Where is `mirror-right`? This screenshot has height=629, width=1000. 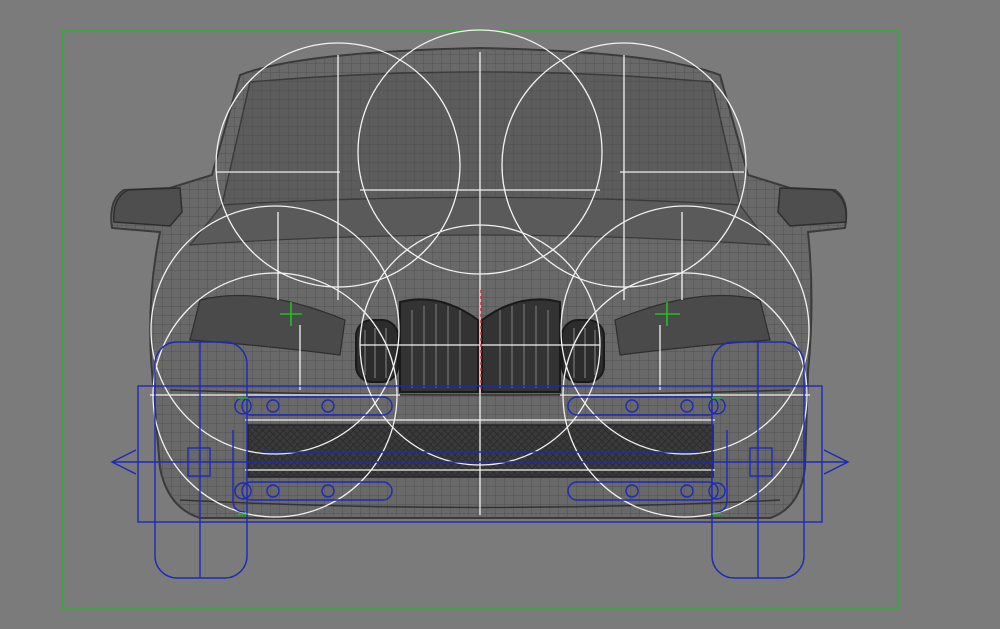 mirror-right is located at coordinates (812, 207).